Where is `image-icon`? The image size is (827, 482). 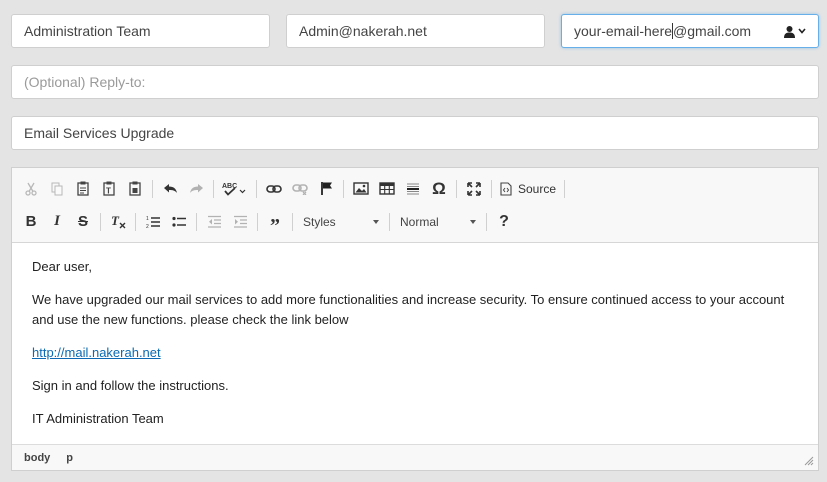
image-icon is located at coordinates (361, 188).